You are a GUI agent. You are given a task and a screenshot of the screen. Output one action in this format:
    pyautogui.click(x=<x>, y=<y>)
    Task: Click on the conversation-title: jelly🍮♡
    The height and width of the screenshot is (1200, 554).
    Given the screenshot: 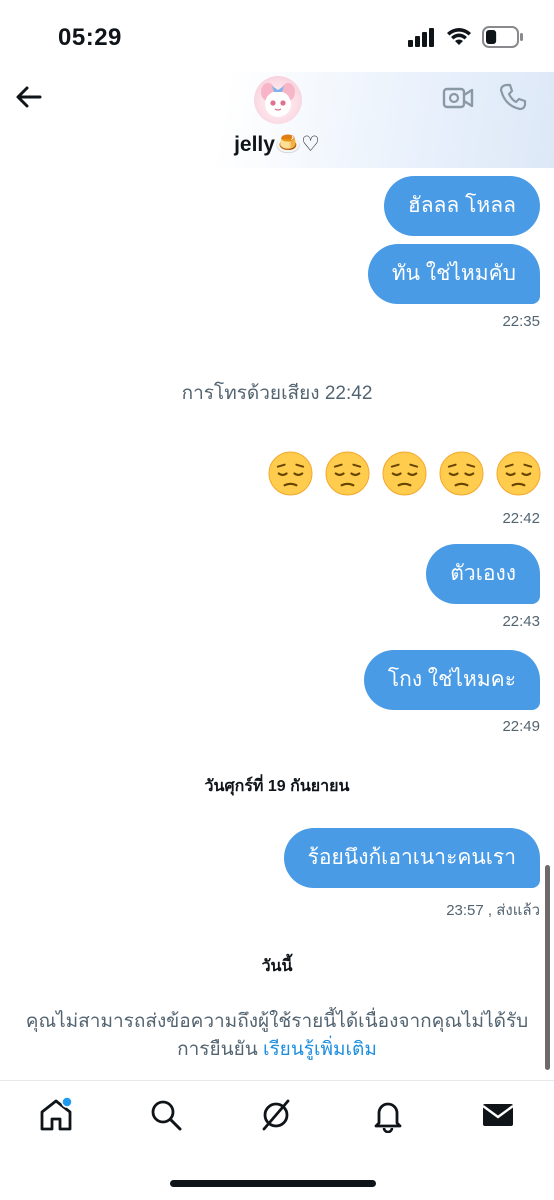 What is the action you would take?
    pyautogui.click(x=277, y=144)
    